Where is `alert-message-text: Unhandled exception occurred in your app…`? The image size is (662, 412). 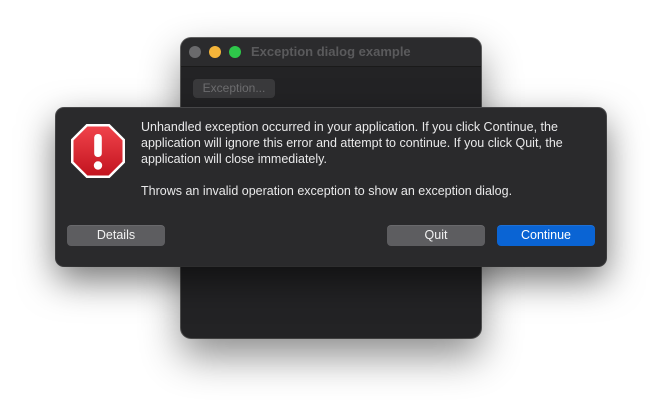
alert-message-text: Unhandled exception occurred in your app… is located at coordinates (352, 143).